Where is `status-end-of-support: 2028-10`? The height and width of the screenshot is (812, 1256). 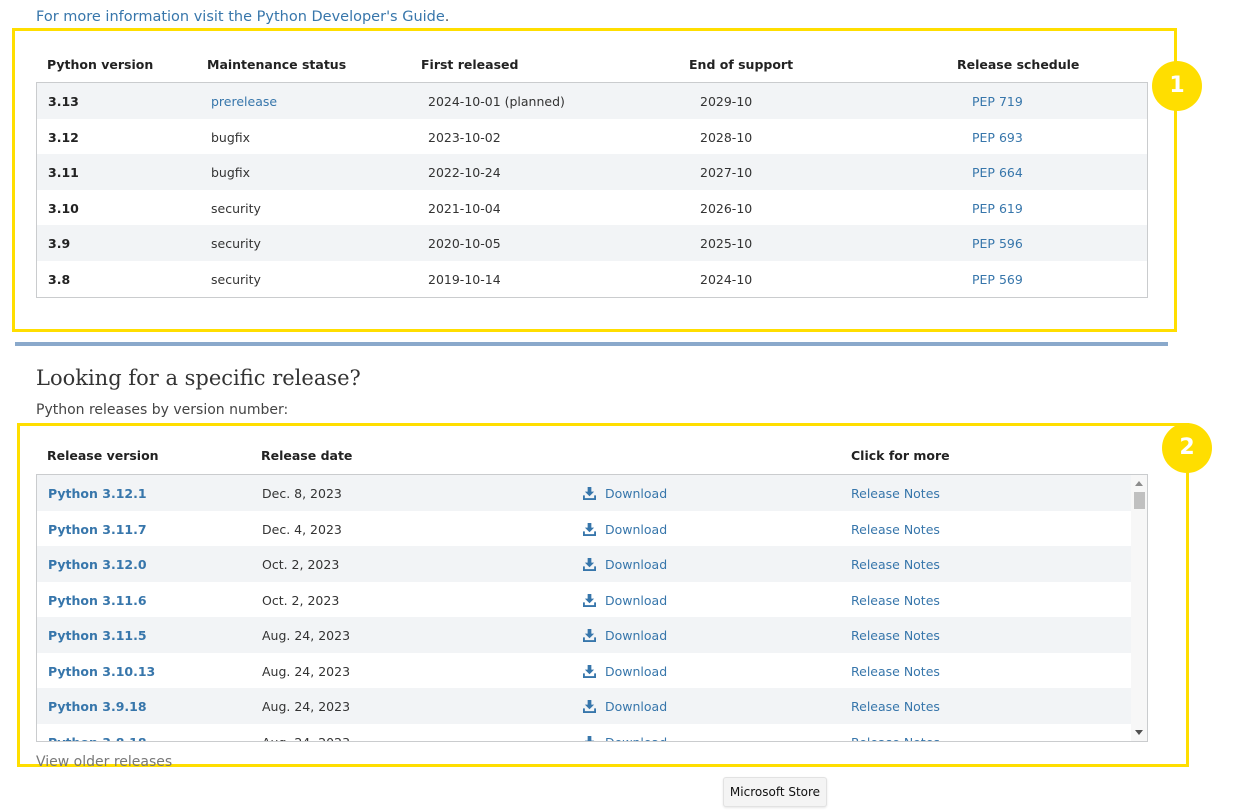
status-end-of-support: 2028-10 is located at coordinates (726, 137).